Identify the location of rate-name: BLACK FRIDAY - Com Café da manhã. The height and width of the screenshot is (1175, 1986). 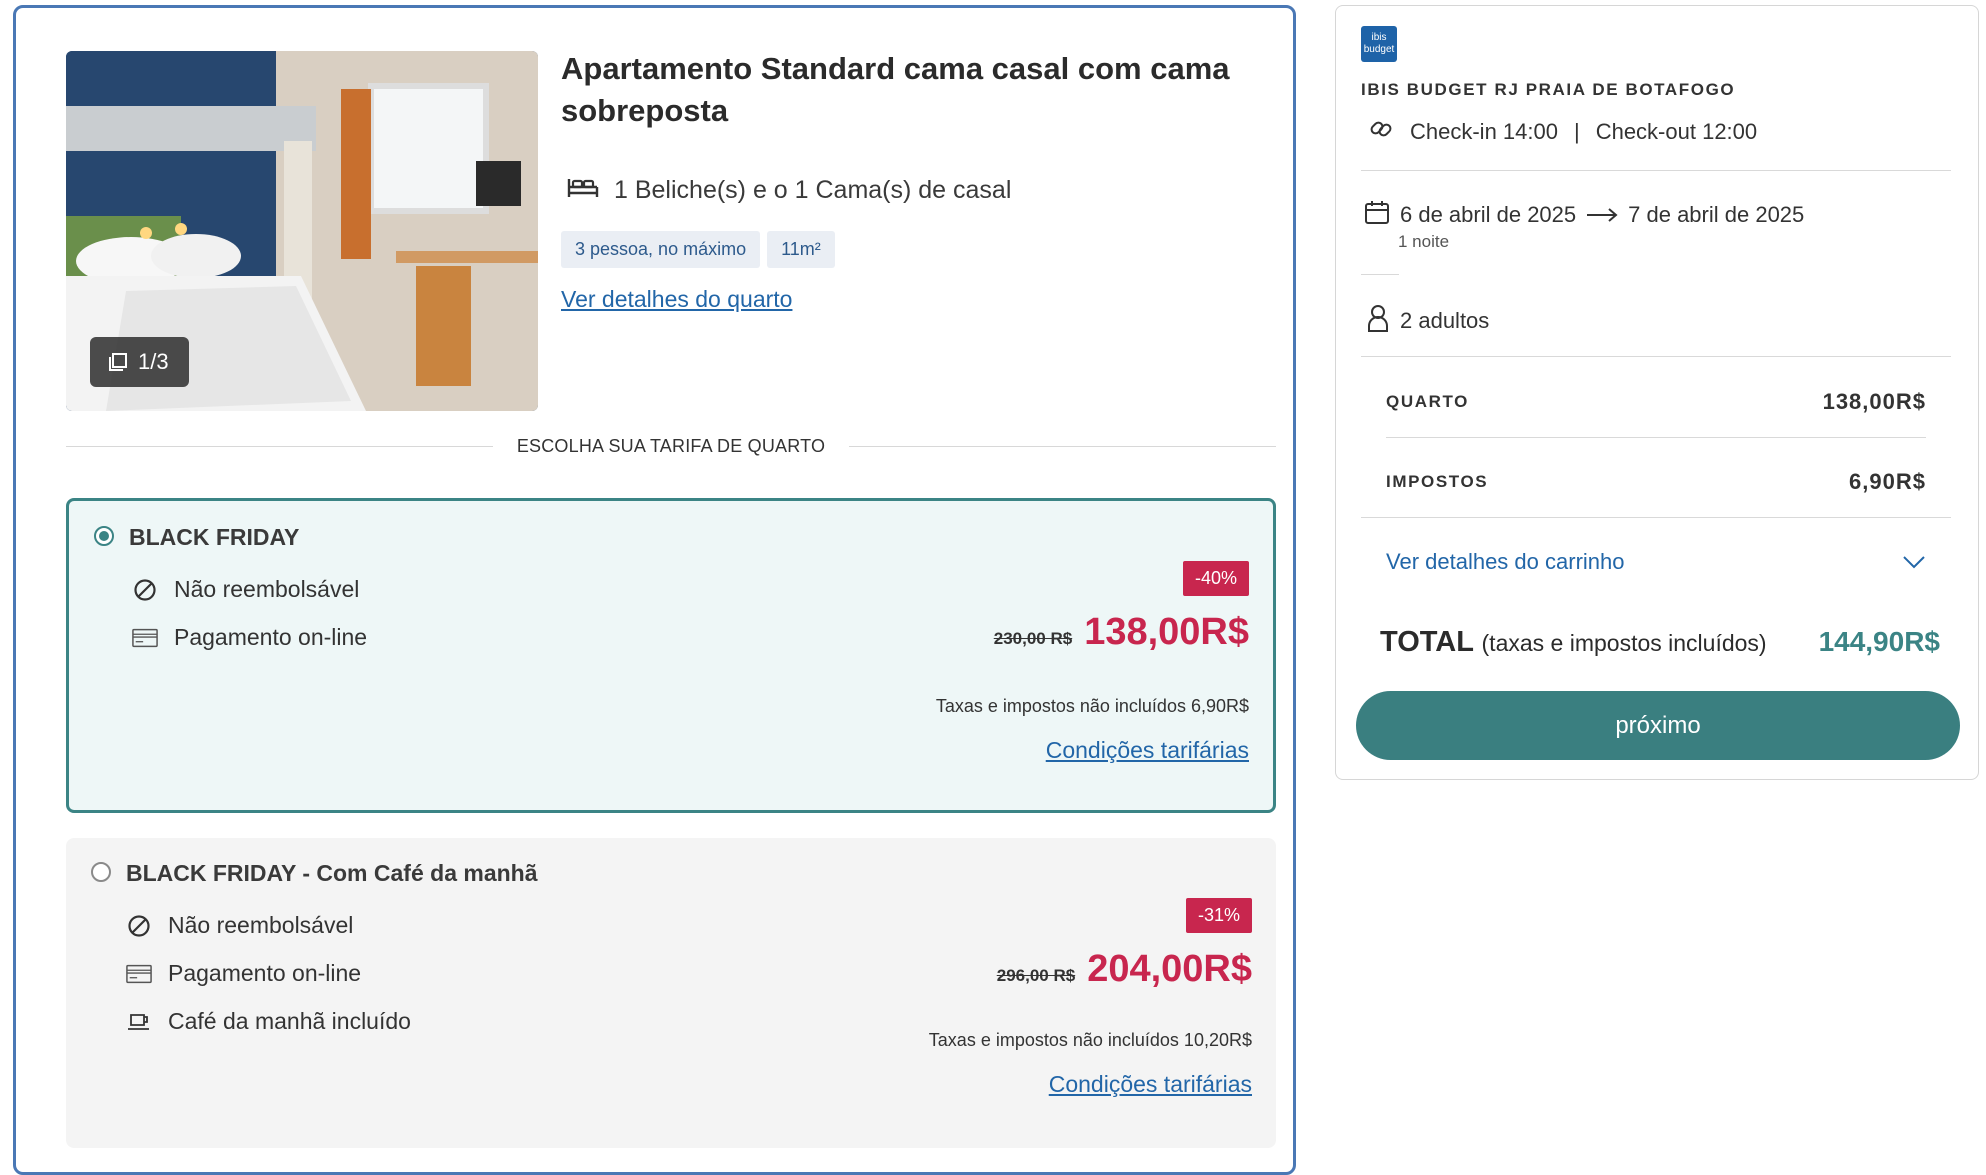
(332, 873).